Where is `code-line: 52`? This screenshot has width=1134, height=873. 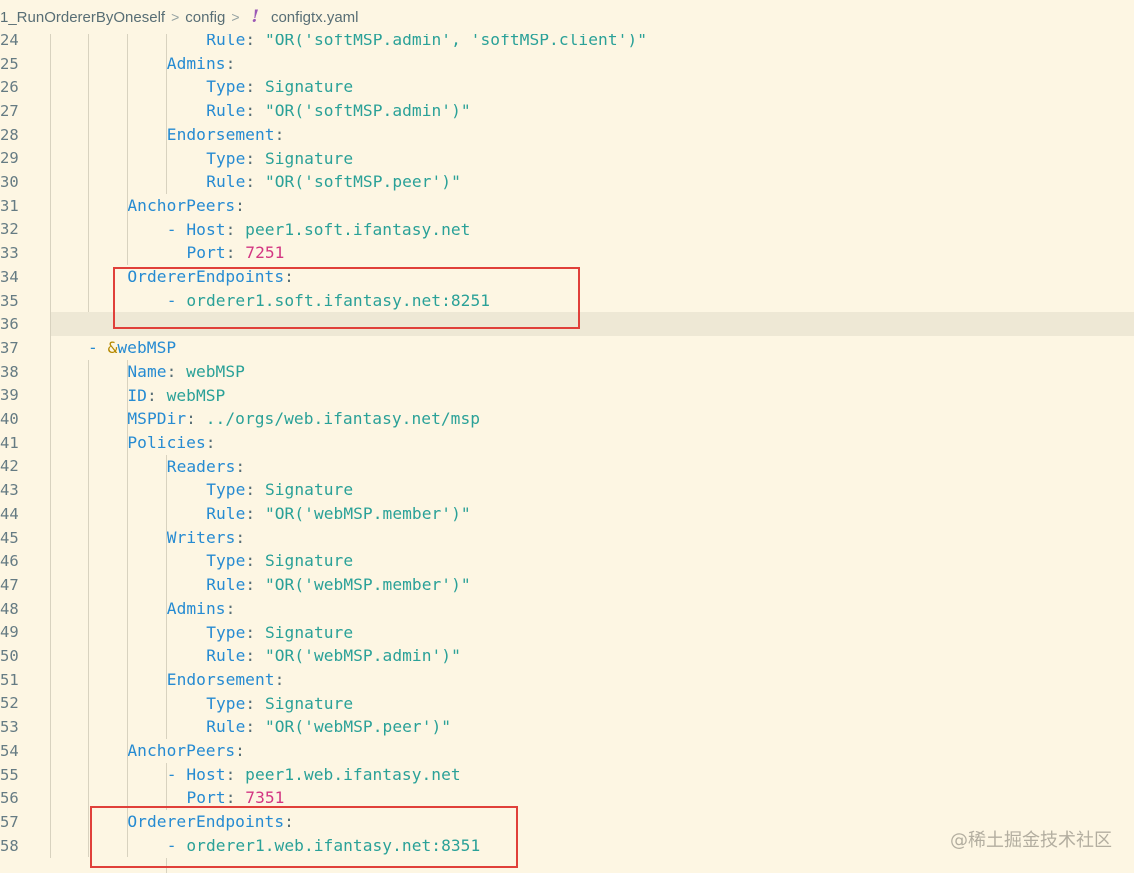
code-line: 52 is located at coordinates (567, 704).